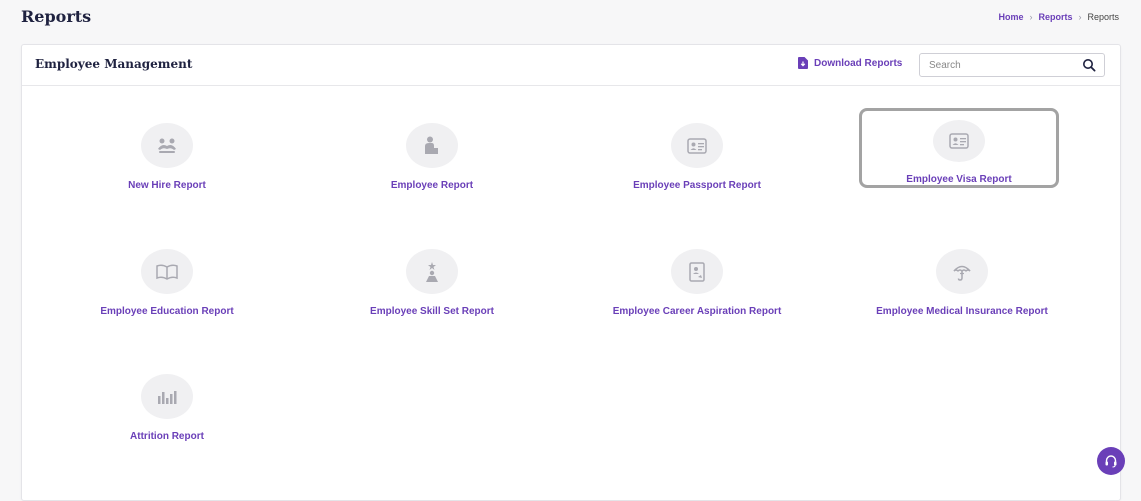  What do you see at coordinates (697, 311) in the screenshot?
I see `report-label: Employee Career Aspiration Report` at bounding box center [697, 311].